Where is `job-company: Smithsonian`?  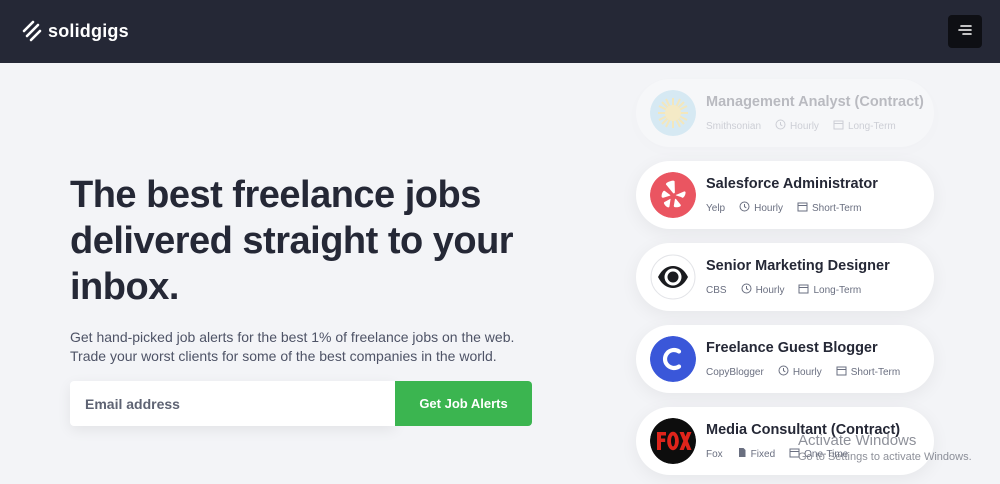 job-company: Smithsonian is located at coordinates (734, 126).